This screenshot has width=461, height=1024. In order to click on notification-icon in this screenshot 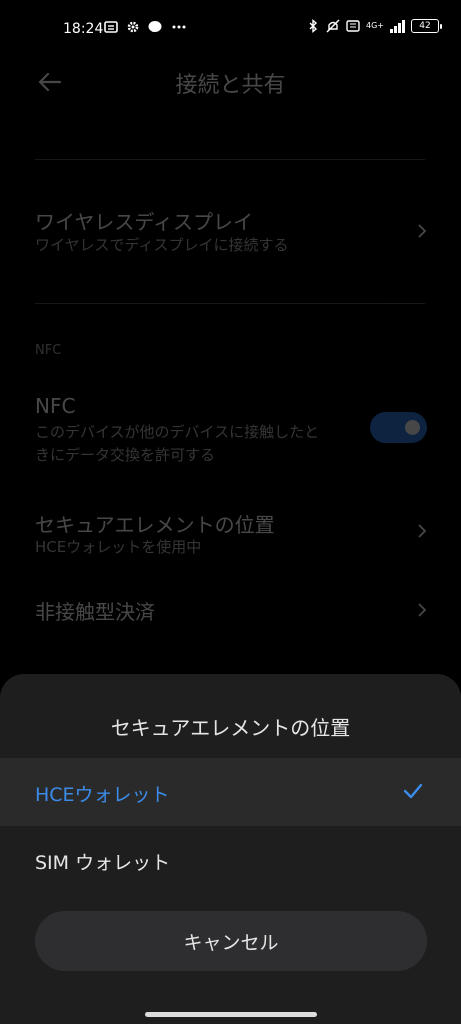, I will do `click(111, 27)`.